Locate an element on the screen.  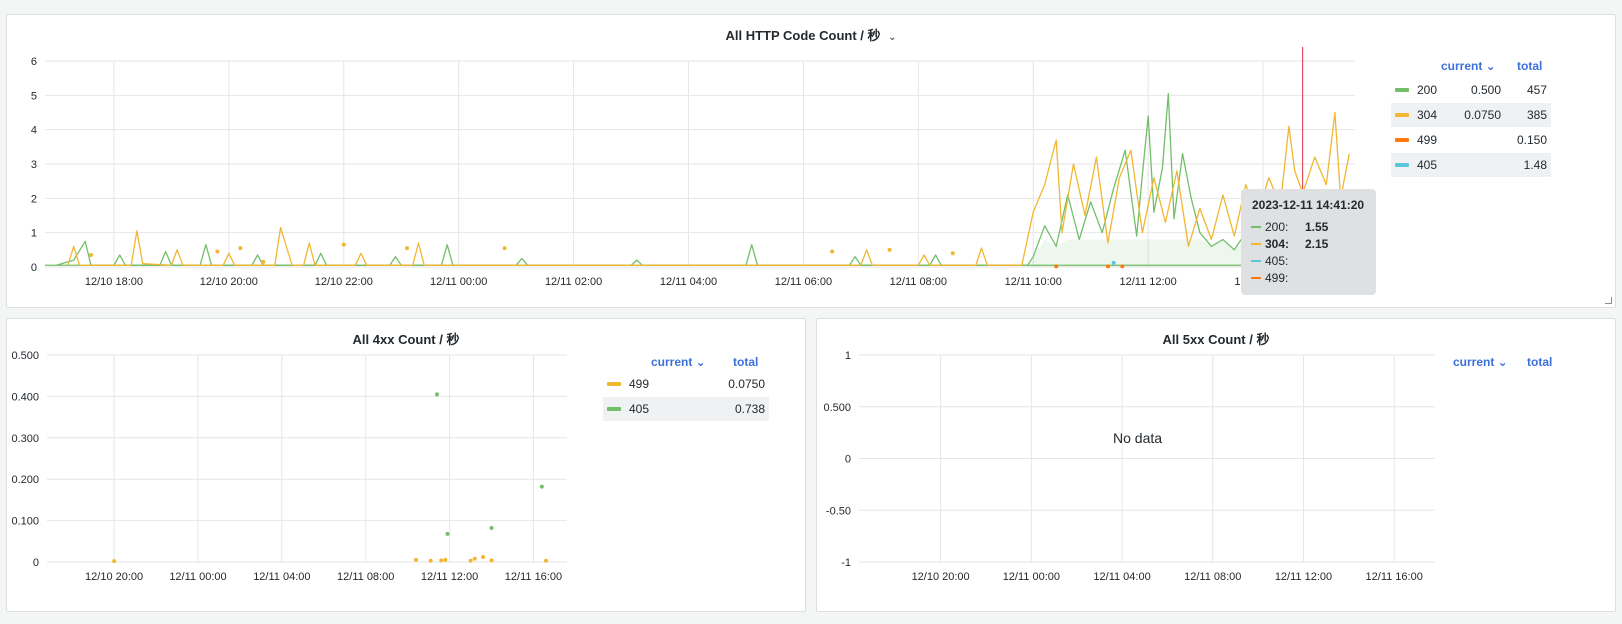
tooltip-row-499: 499: is located at coordinates (1308, 278).